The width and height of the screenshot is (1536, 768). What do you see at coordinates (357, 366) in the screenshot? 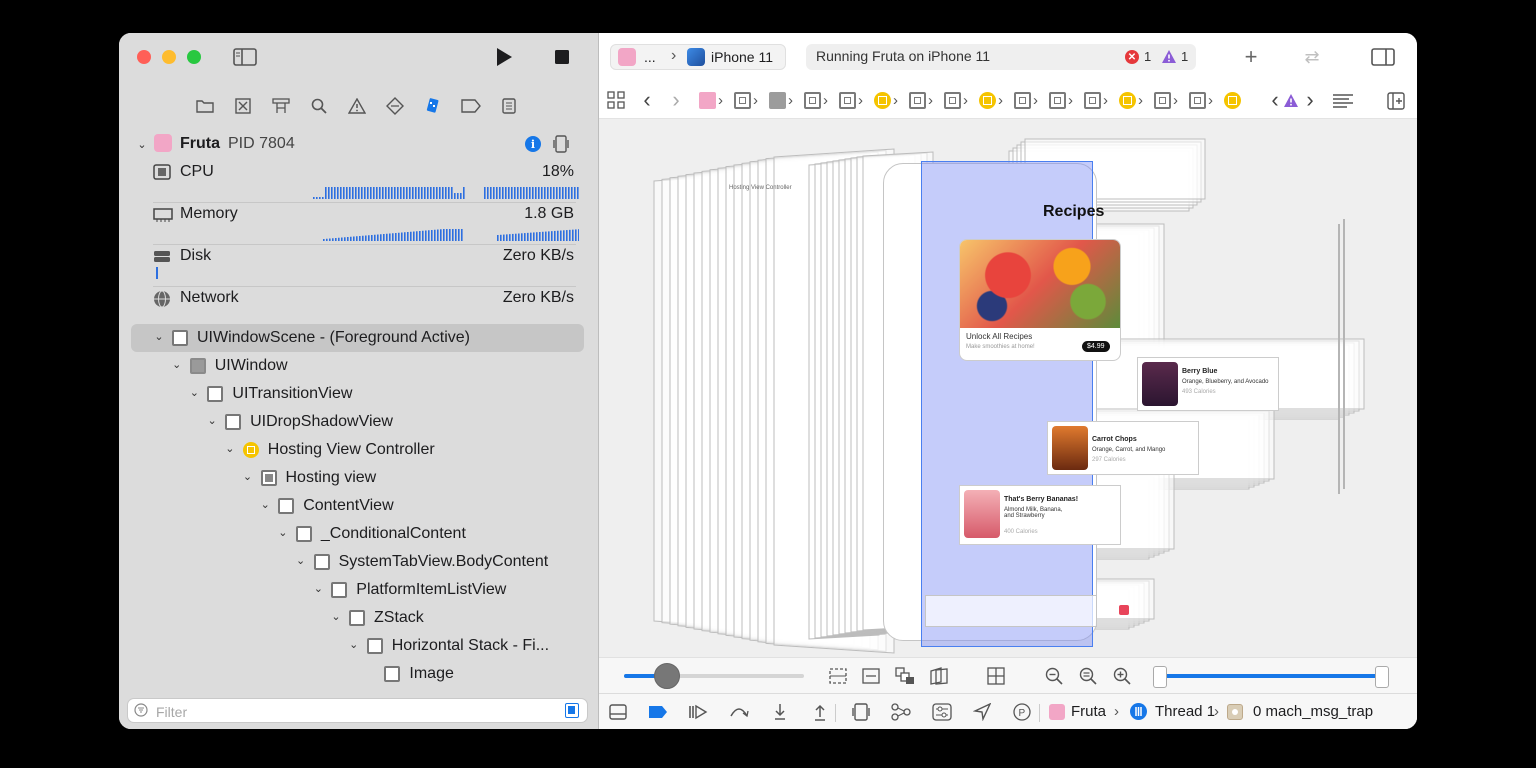
I see `tree-item-uiwindow: ⌄ UIWindow` at bounding box center [357, 366].